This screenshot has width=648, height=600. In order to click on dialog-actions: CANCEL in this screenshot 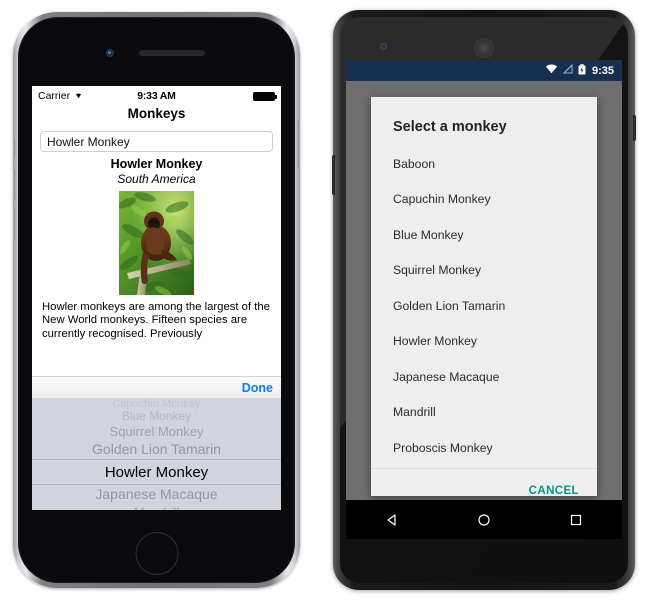, I will do `click(484, 491)`.